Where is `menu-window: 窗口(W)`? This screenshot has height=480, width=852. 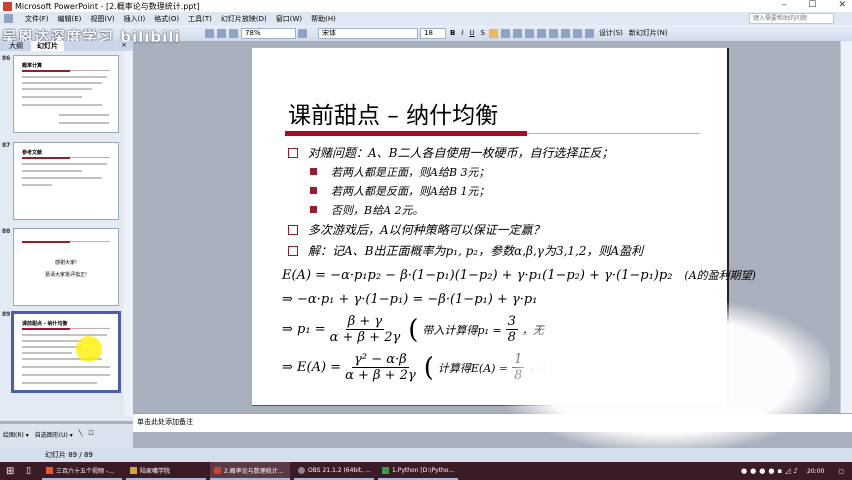
menu-window: 窗口(W) is located at coordinates (289, 19).